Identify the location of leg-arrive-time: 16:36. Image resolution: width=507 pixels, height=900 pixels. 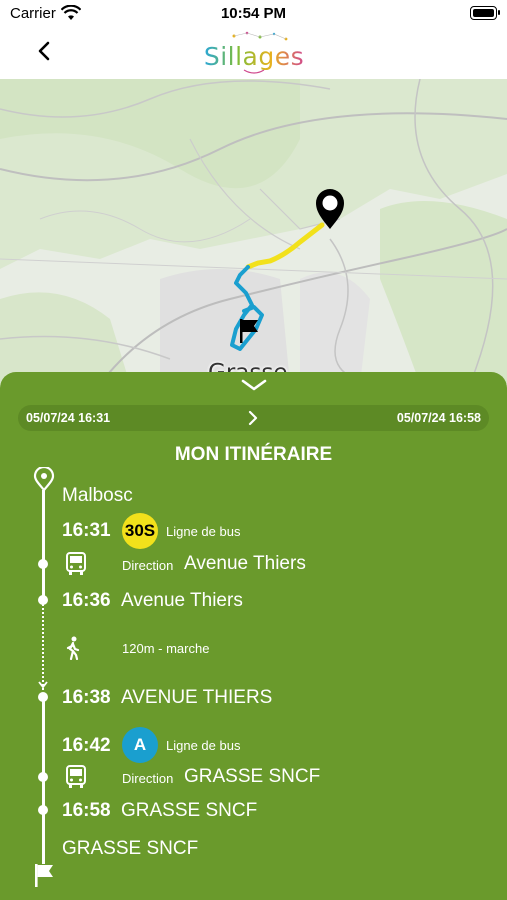
(86, 600).